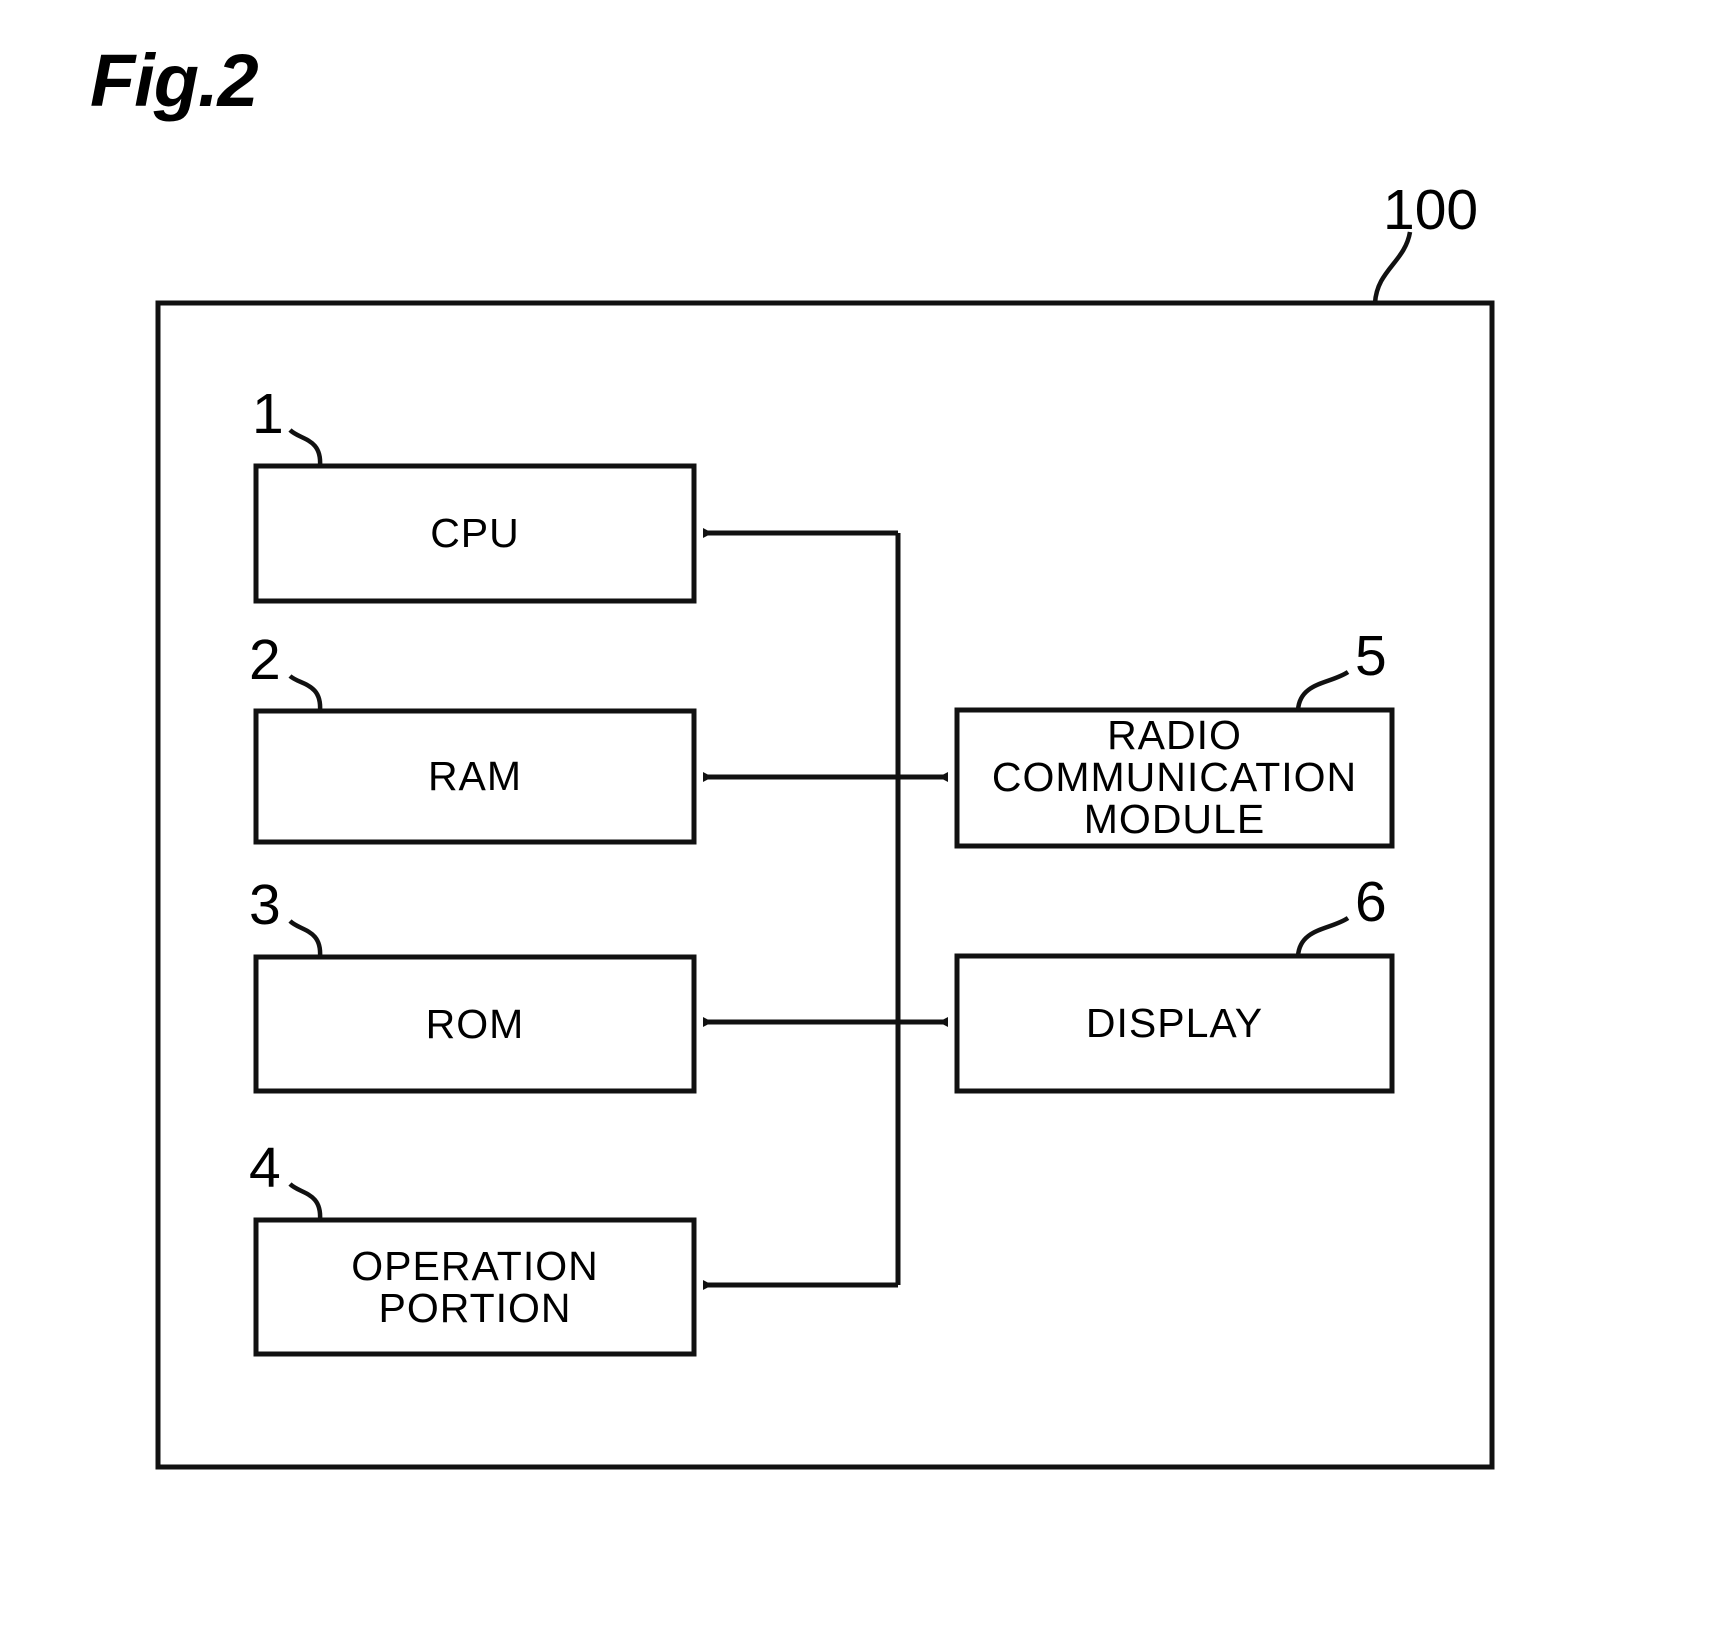 Image resolution: width=1709 pixels, height=1637 pixels. What do you see at coordinates (1371, 902) in the screenshot?
I see `ref-number-6: 6` at bounding box center [1371, 902].